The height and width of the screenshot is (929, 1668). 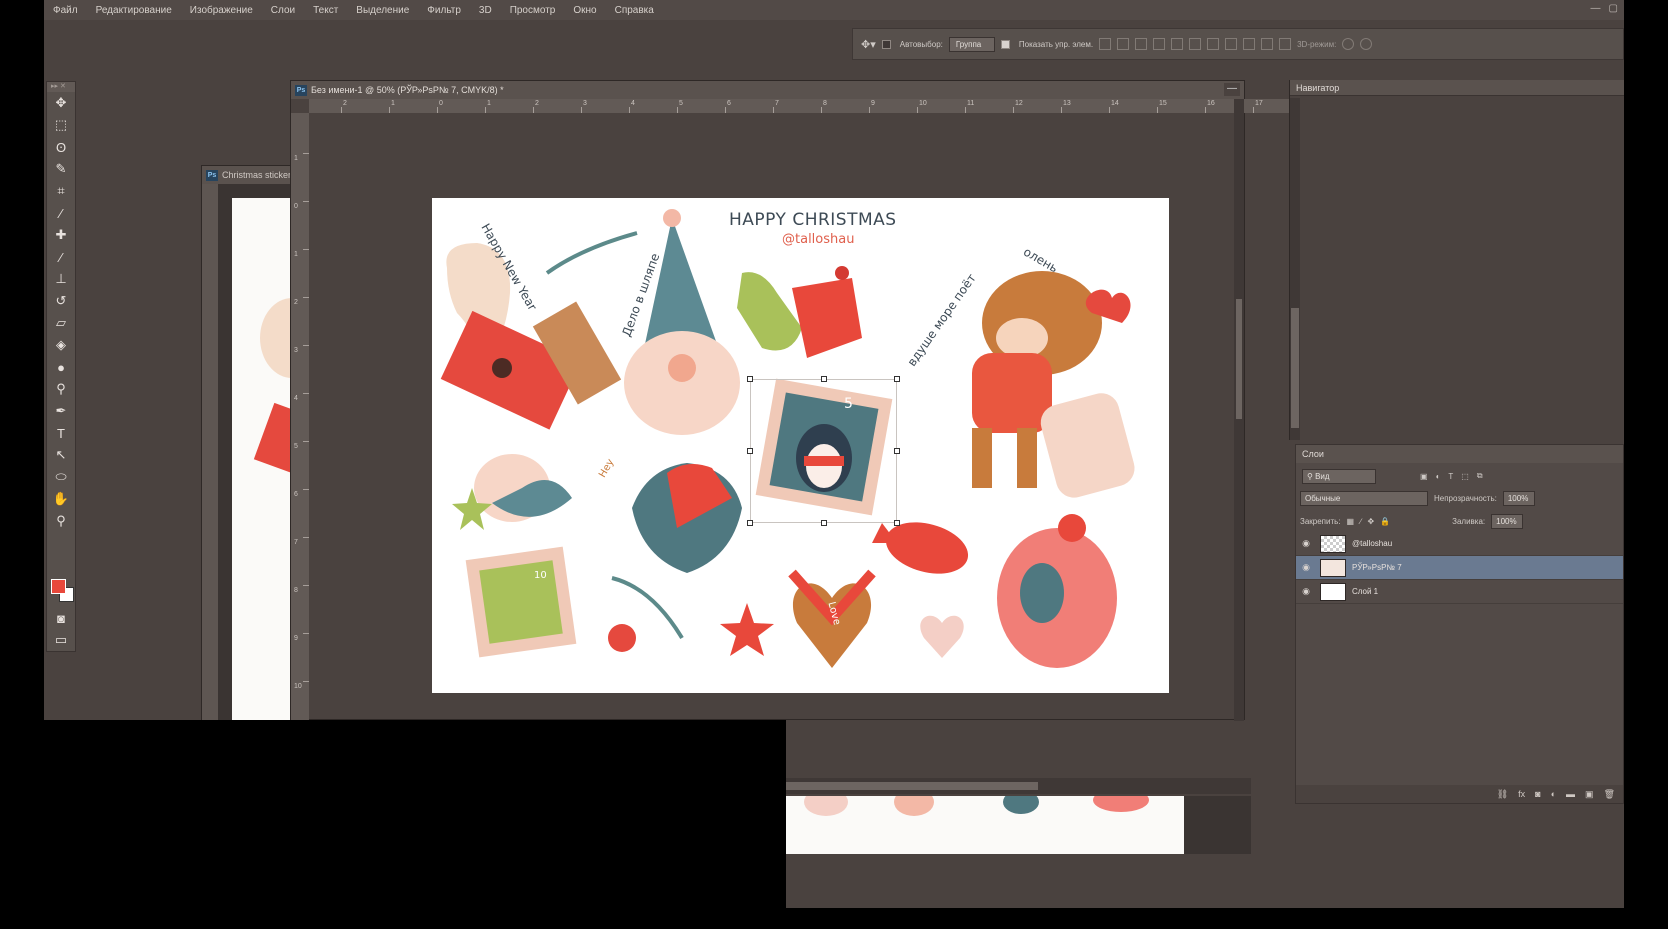 I want to click on new-layer-icon: ▣, so click(x=1589, y=794).